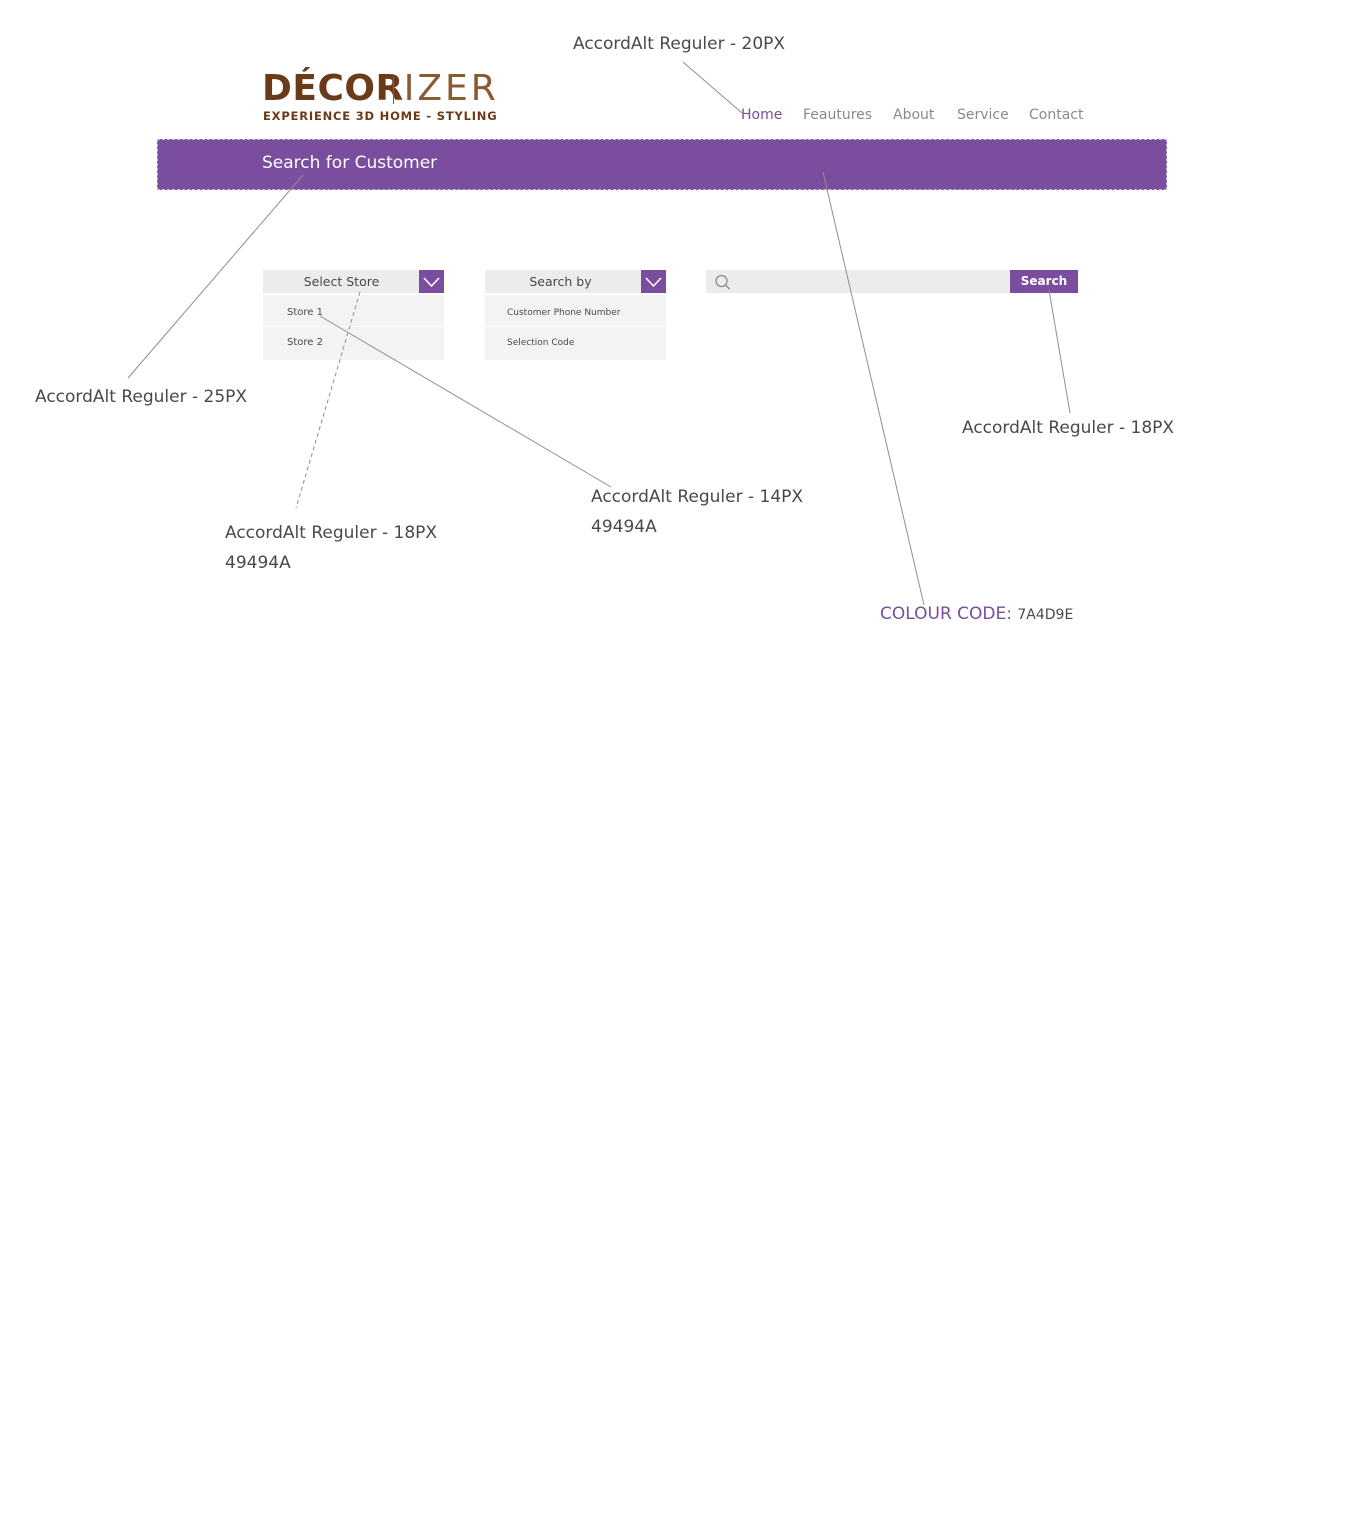 This screenshot has width=1366, height=1536. Describe the element at coordinates (624, 527) in the screenshot. I see `annotation-option-color: 49494A` at that location.